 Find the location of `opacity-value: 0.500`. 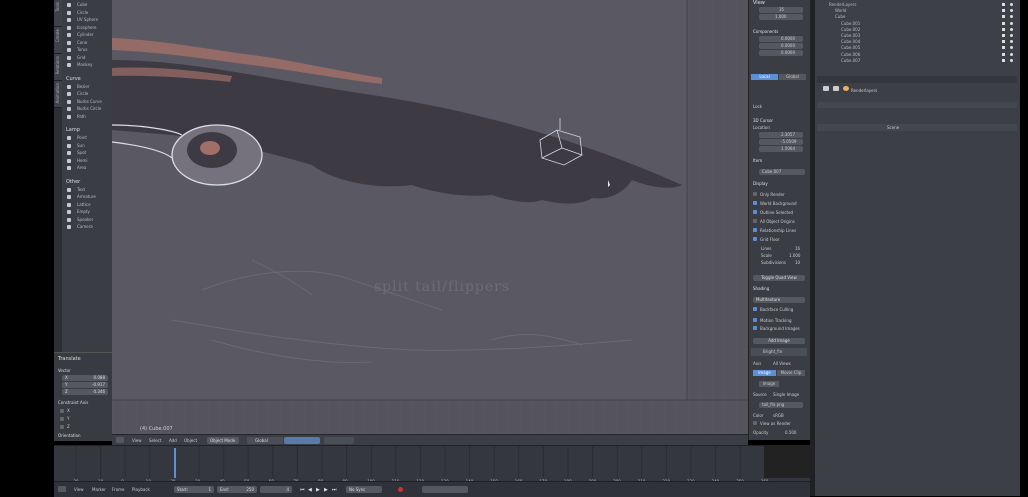

opacity-value: 0.500 is located at coordinates (790, 432).